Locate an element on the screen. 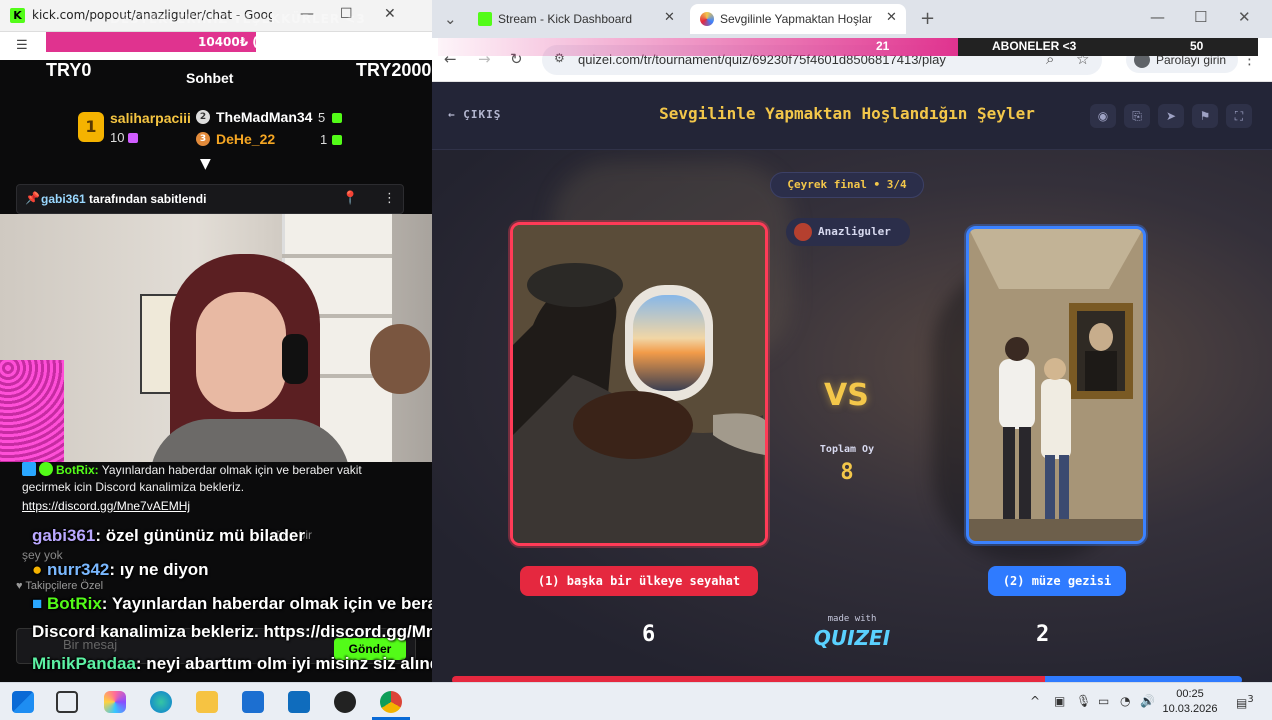  tab-kick-dashboard: Stream - Kick Dashboard ✕ is located at coordinates (577, 19).